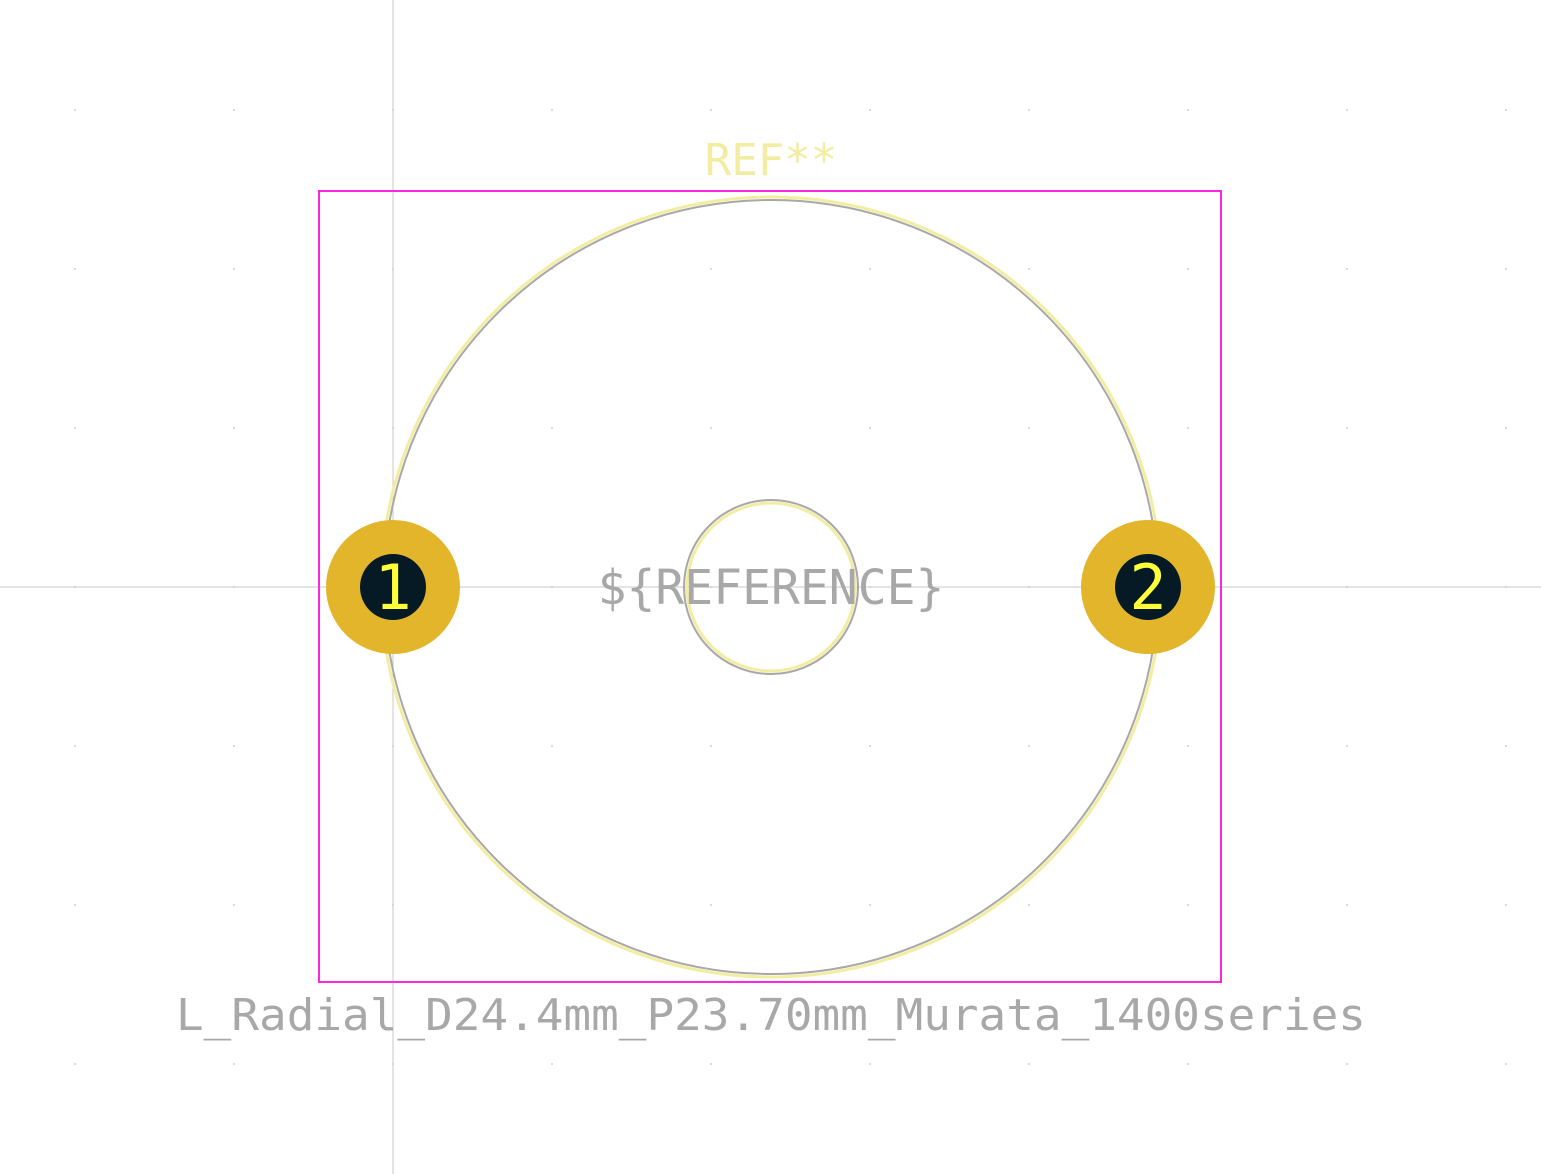 The height and width of the screenshot is (1174, 1541). What do you see at coordinates (771, 160) in the screenshot?
I see `reference-designator-text: REF**` at bounding box center [771, 160].